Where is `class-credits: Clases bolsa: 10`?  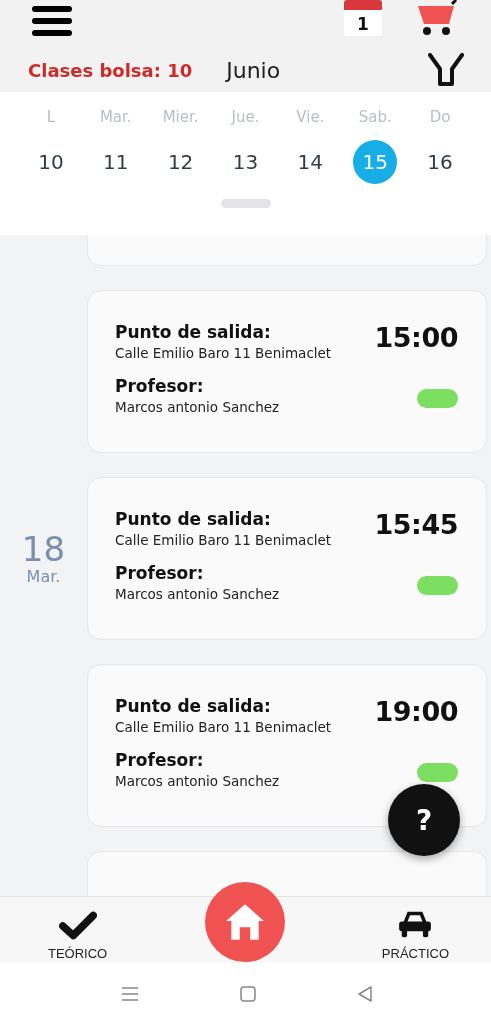
class-credits: Clases bolsa: 10 is located at coordinates (110, 70).